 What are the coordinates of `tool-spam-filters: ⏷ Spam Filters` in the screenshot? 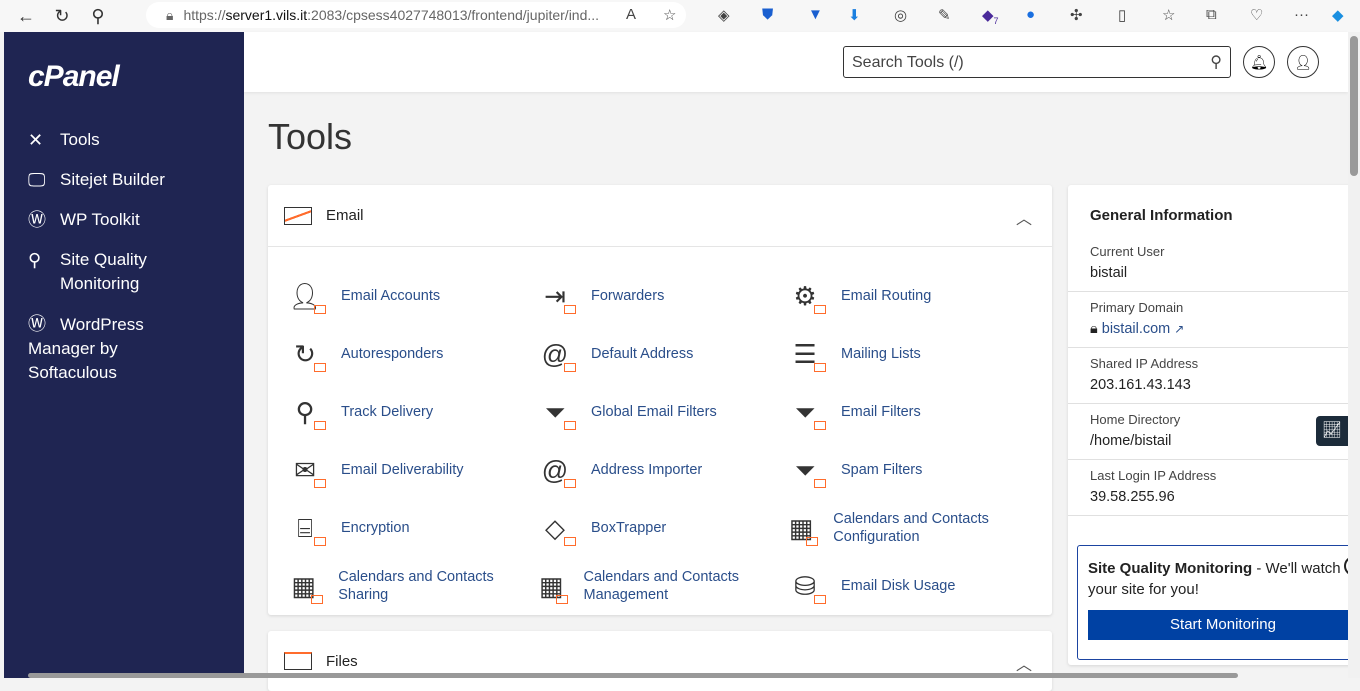 It's located at (909, 470).